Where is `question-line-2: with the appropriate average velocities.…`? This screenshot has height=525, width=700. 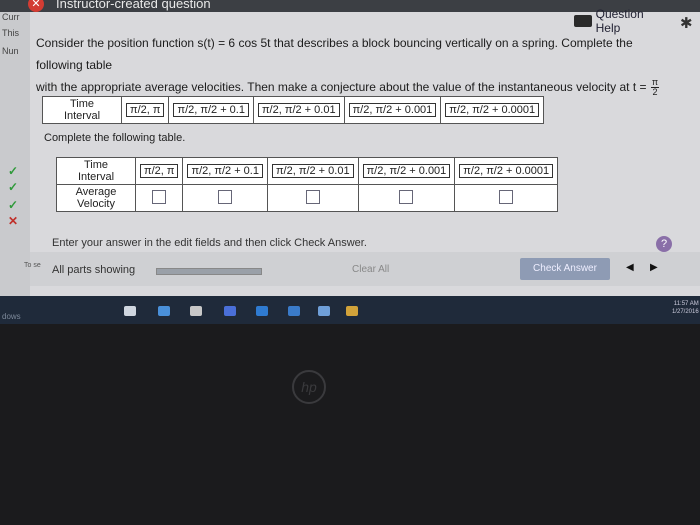
question-line-2: with the appropriate average velocities.… is located at coordinates (356, 87).